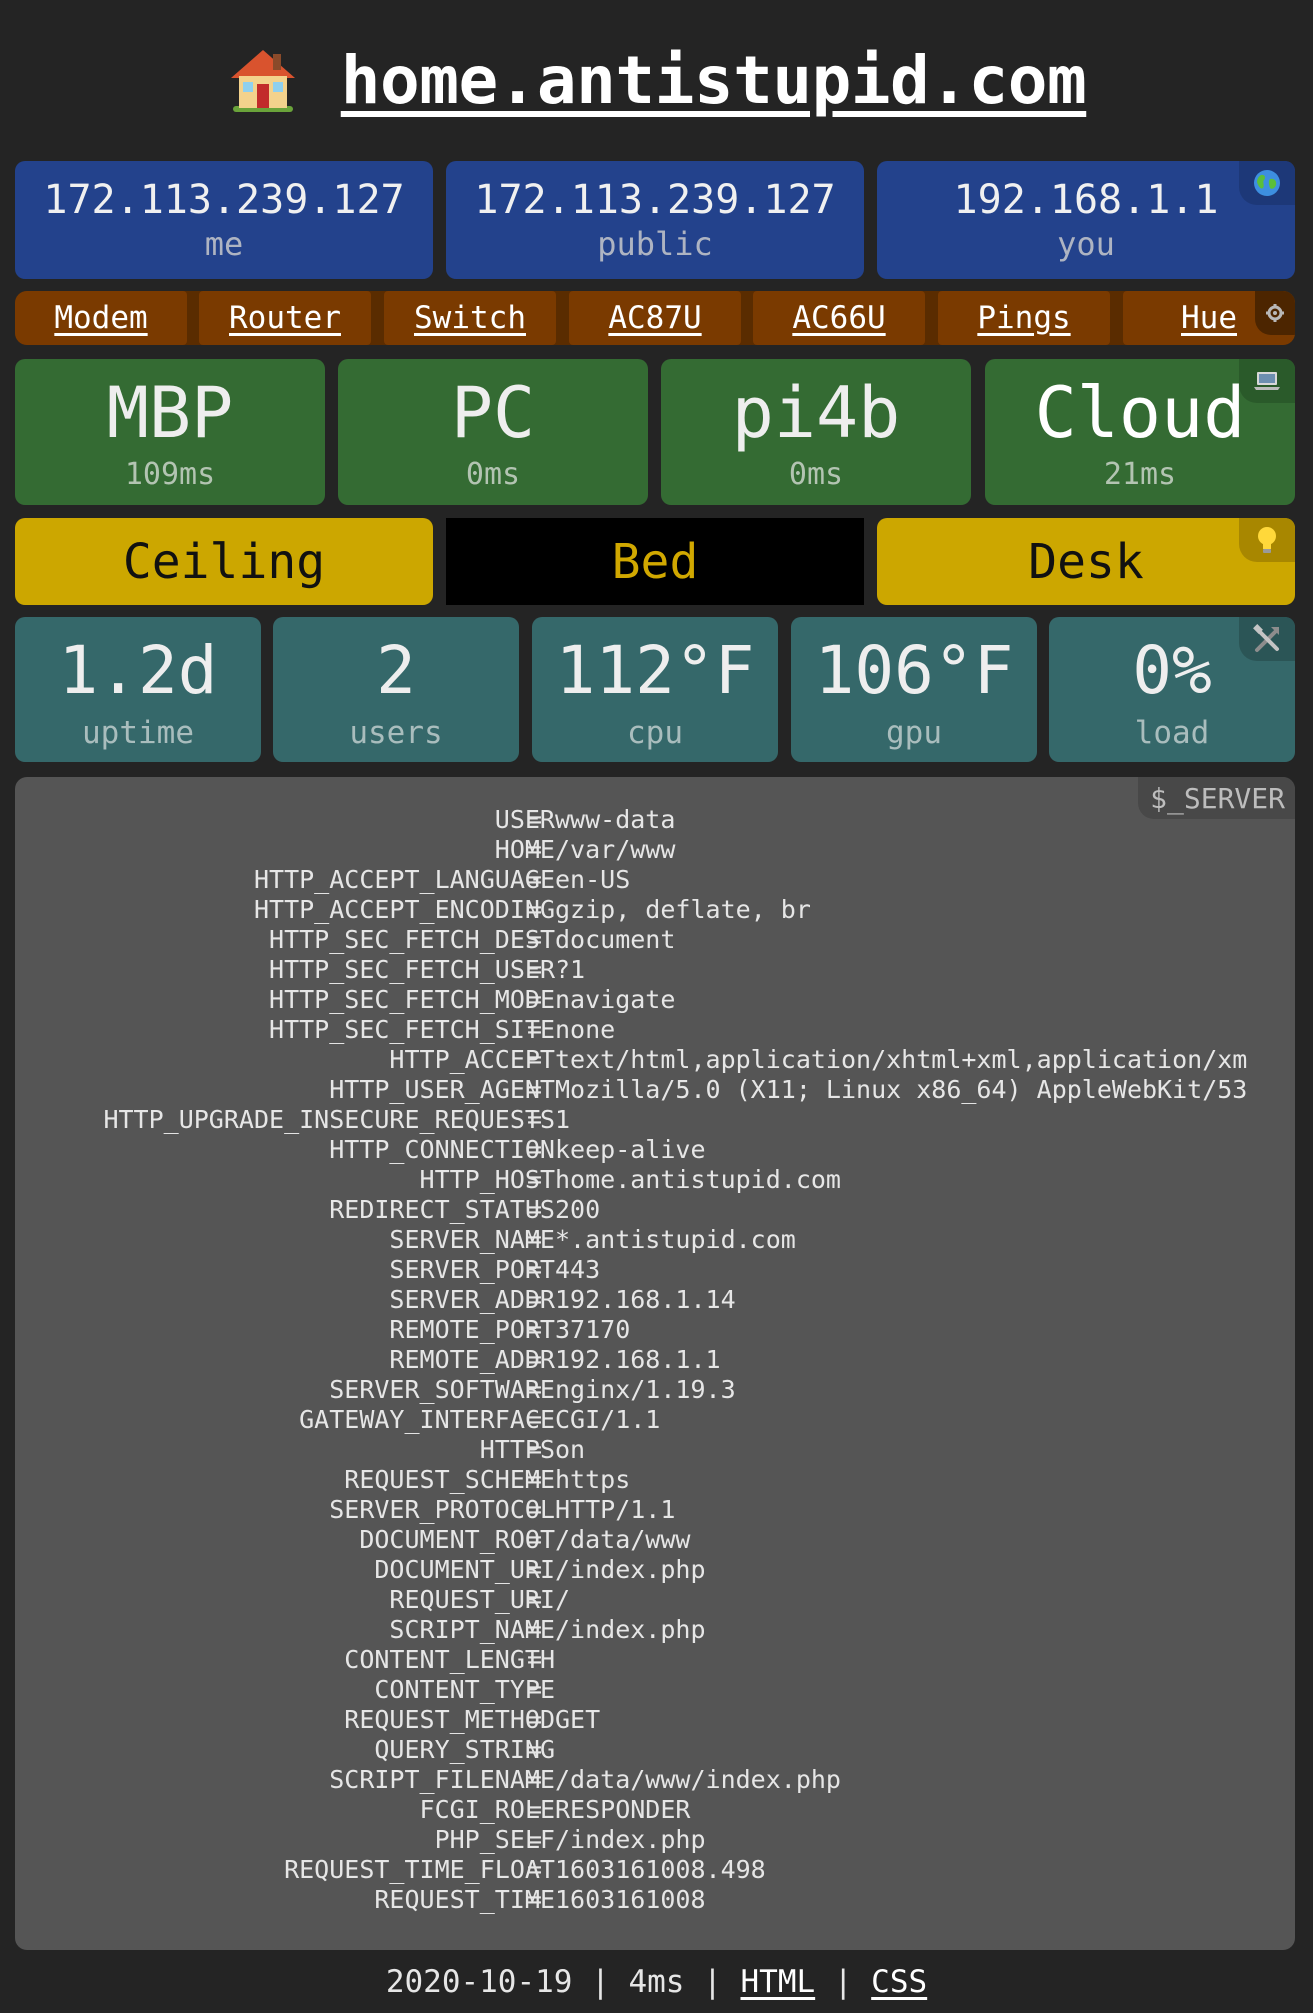  What do you see at coordinates (524, 819) in the screenshot?
I see `server-var-key: USER` at bounding box center [524, 819].